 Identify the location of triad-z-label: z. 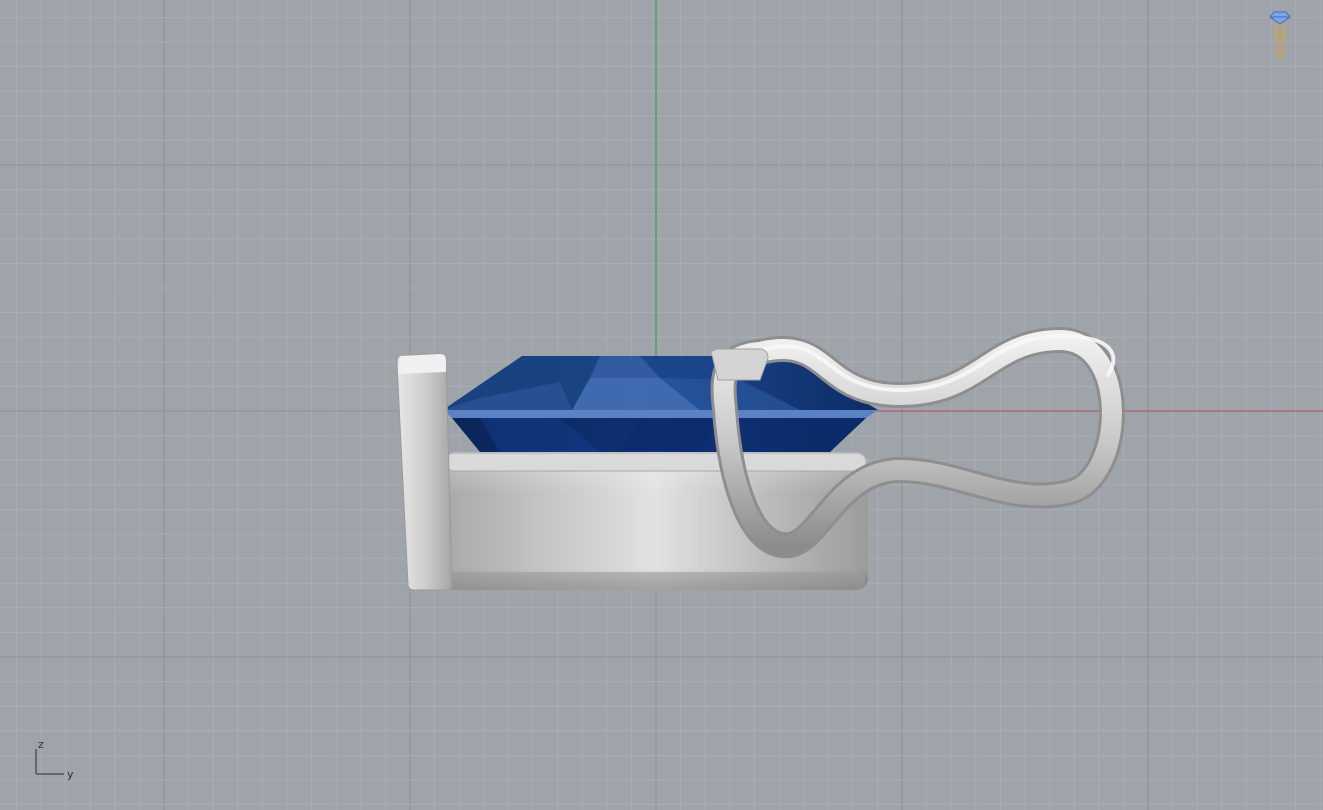
(41, 744).